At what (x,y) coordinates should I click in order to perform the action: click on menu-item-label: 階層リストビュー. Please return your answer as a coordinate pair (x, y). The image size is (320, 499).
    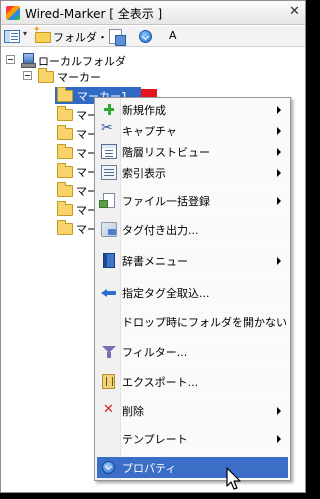
    Looking at the image, I should click on (166, 152).